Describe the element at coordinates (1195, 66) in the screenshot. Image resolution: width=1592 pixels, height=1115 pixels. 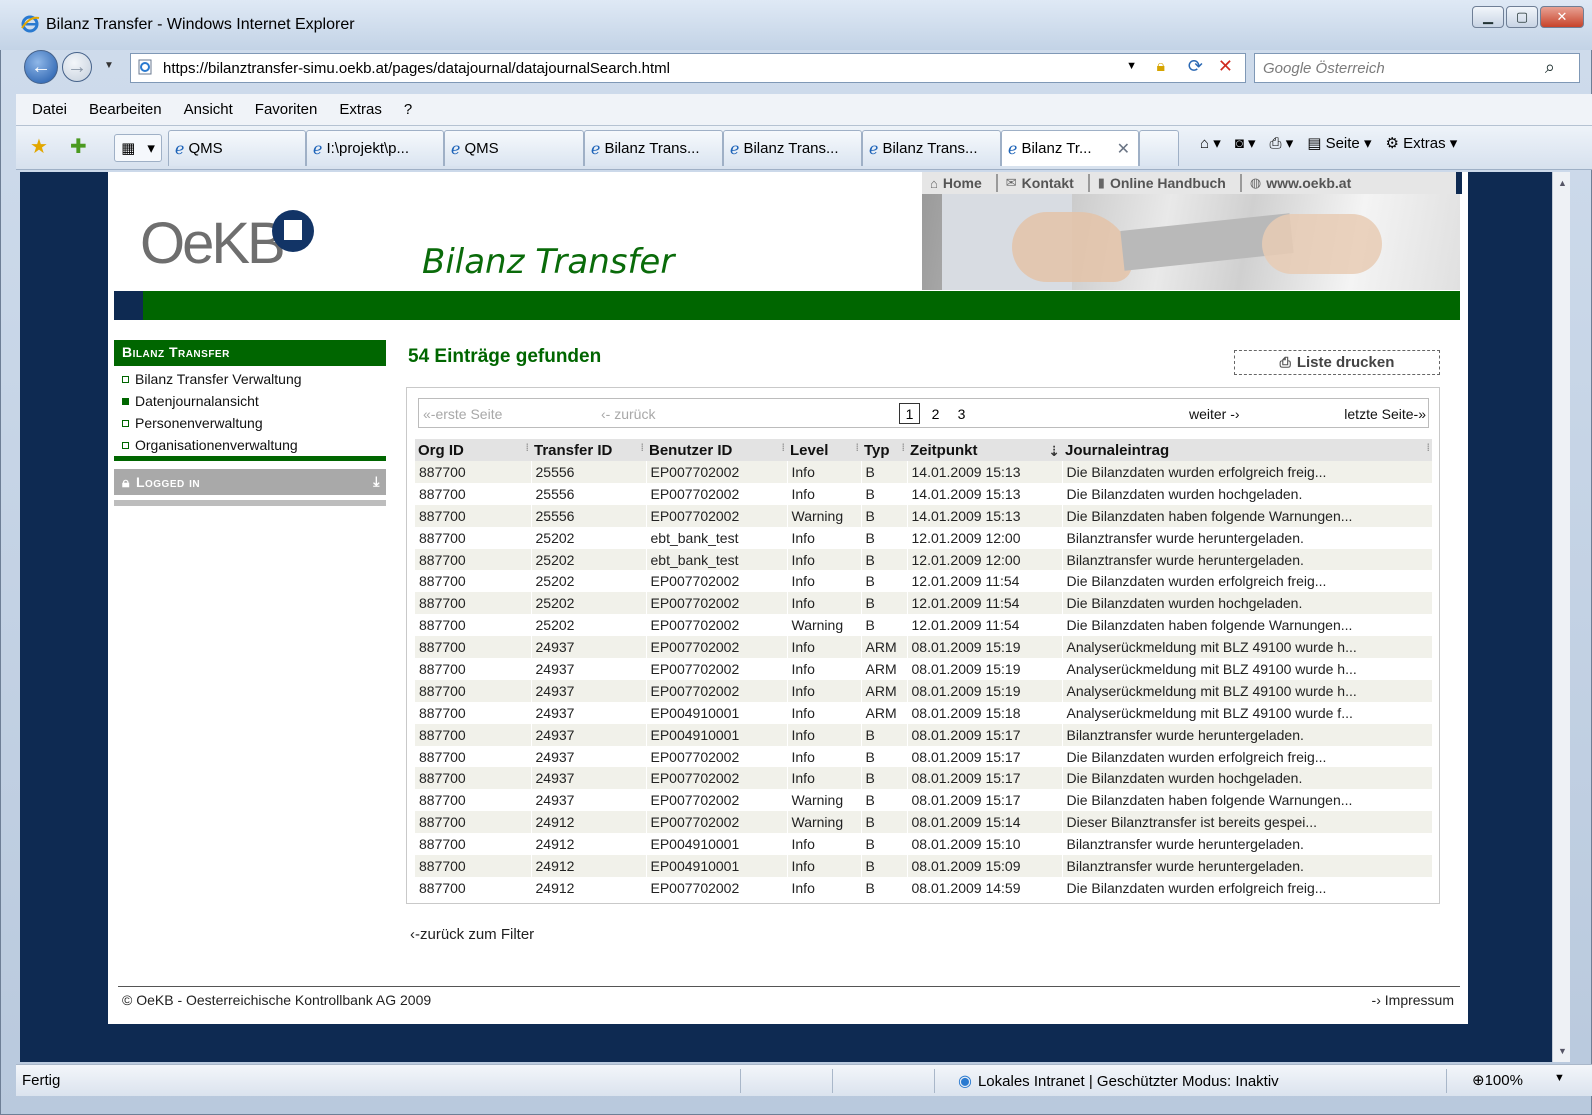
I see `refresh-icon: ⟳` at that location.